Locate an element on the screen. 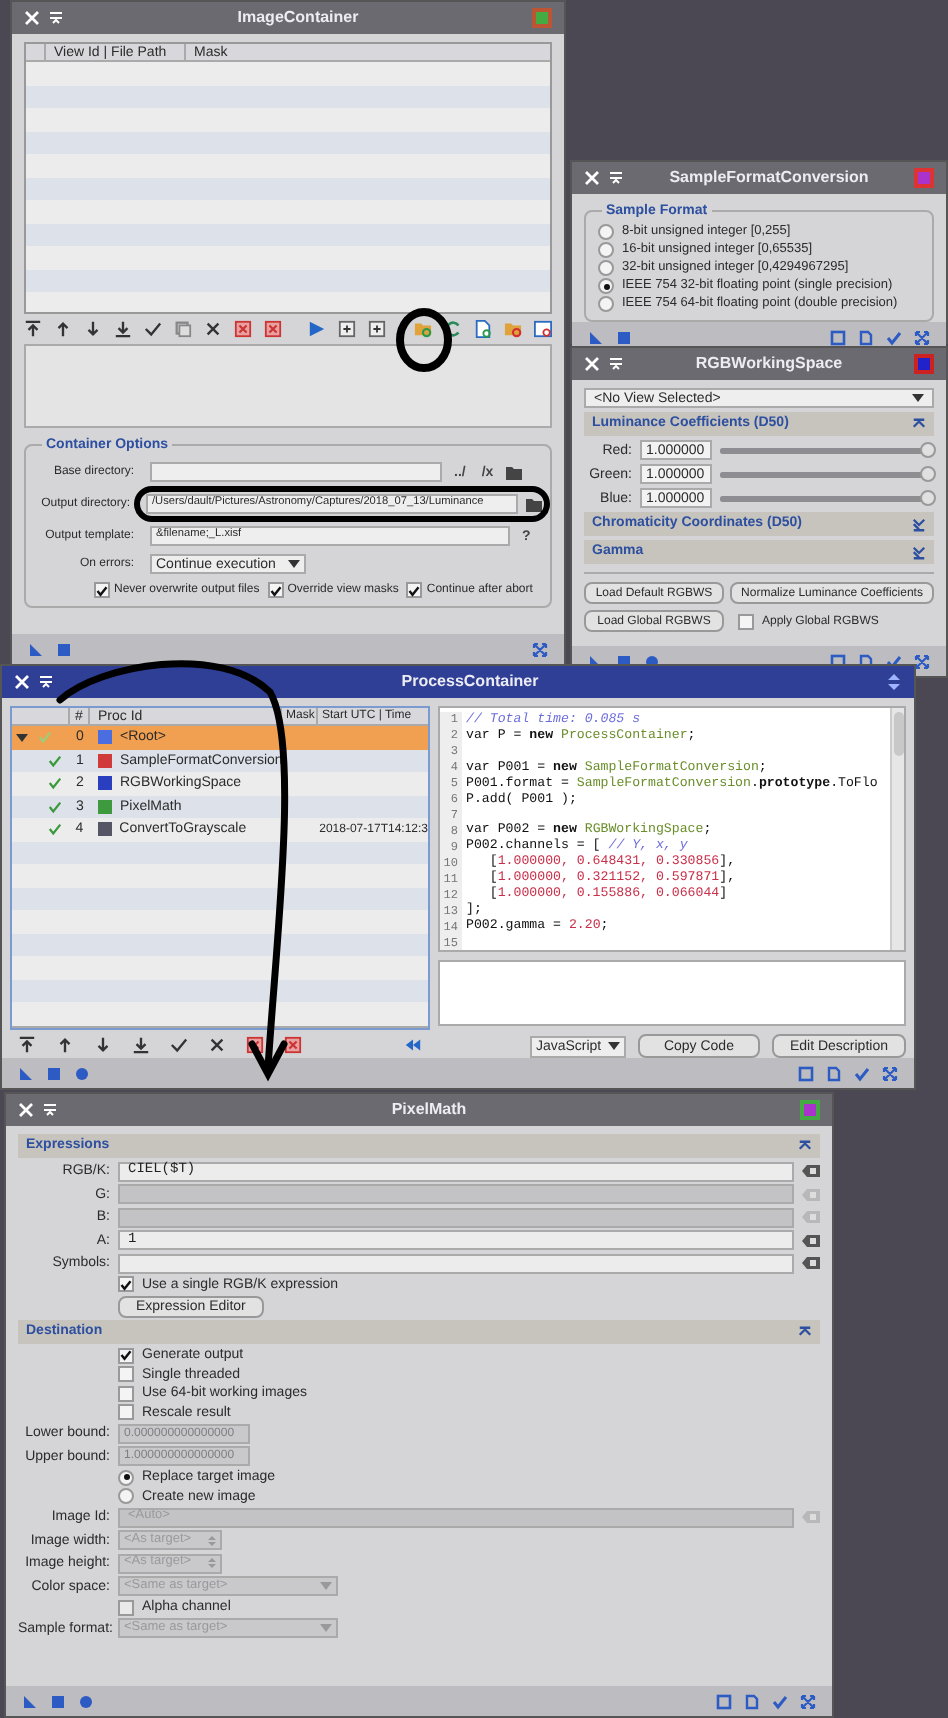 This screenshot has height=1718, width=948. rewind-icon is located at coordinates (413, 1044).